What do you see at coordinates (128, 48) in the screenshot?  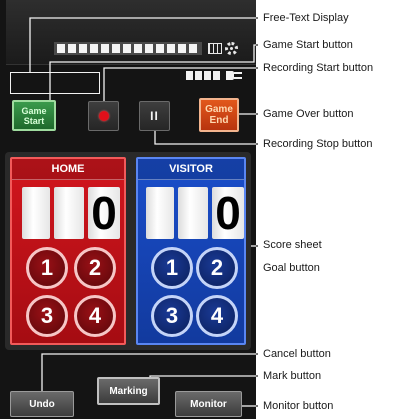 I see `title-band` at bounding box center [128, 48].